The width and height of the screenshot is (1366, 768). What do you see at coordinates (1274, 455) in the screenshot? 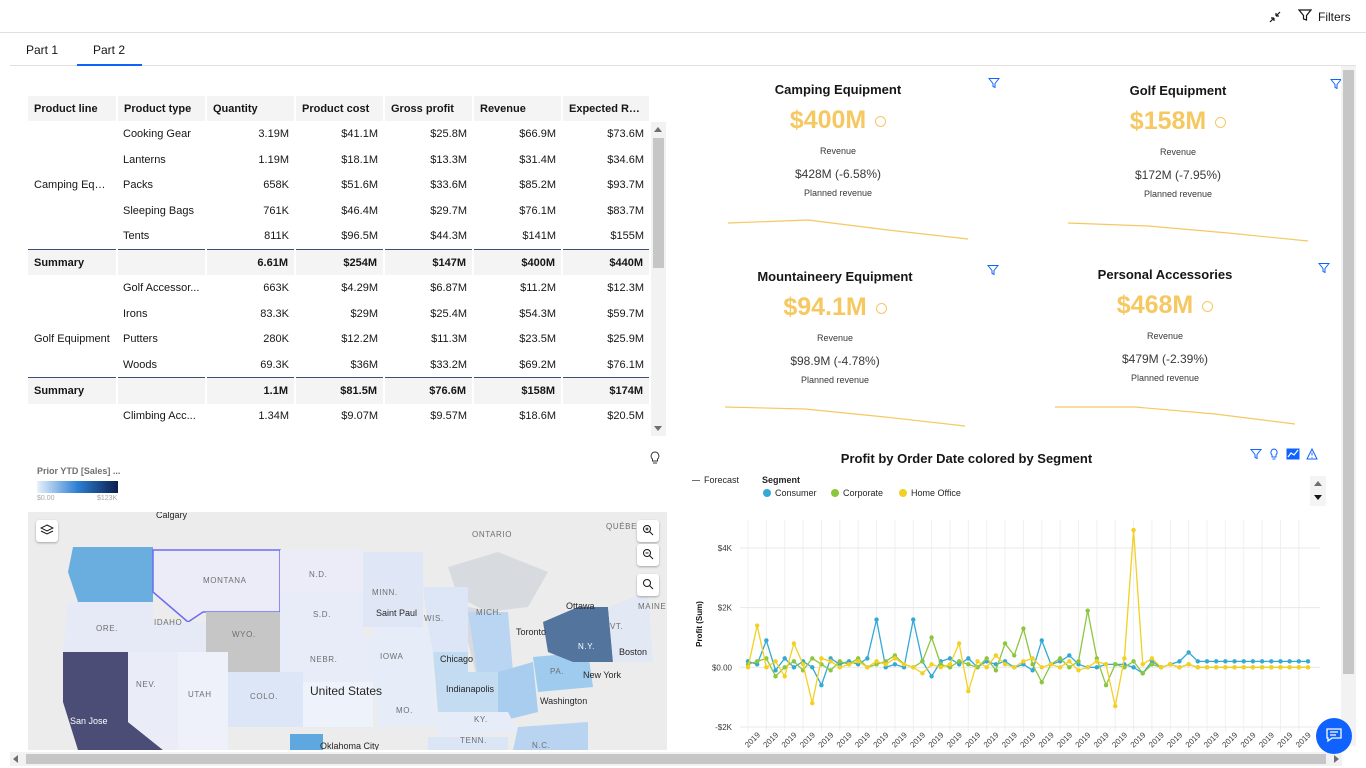
I see `lightbulb-icon` at bounding box center [1274, 455].